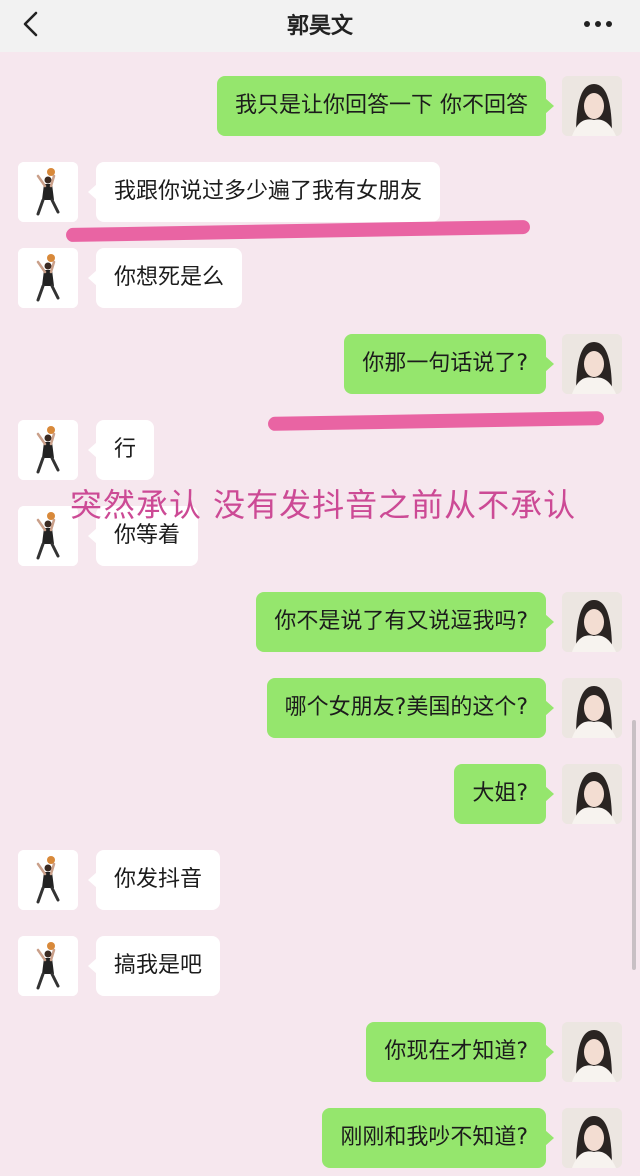 The image size is (640, 1176). Describe the element at coordinates (323, 505) in the screenshot. I see `overlay-caption: 突然承认 没有发抖音之前从不承认` at that location.